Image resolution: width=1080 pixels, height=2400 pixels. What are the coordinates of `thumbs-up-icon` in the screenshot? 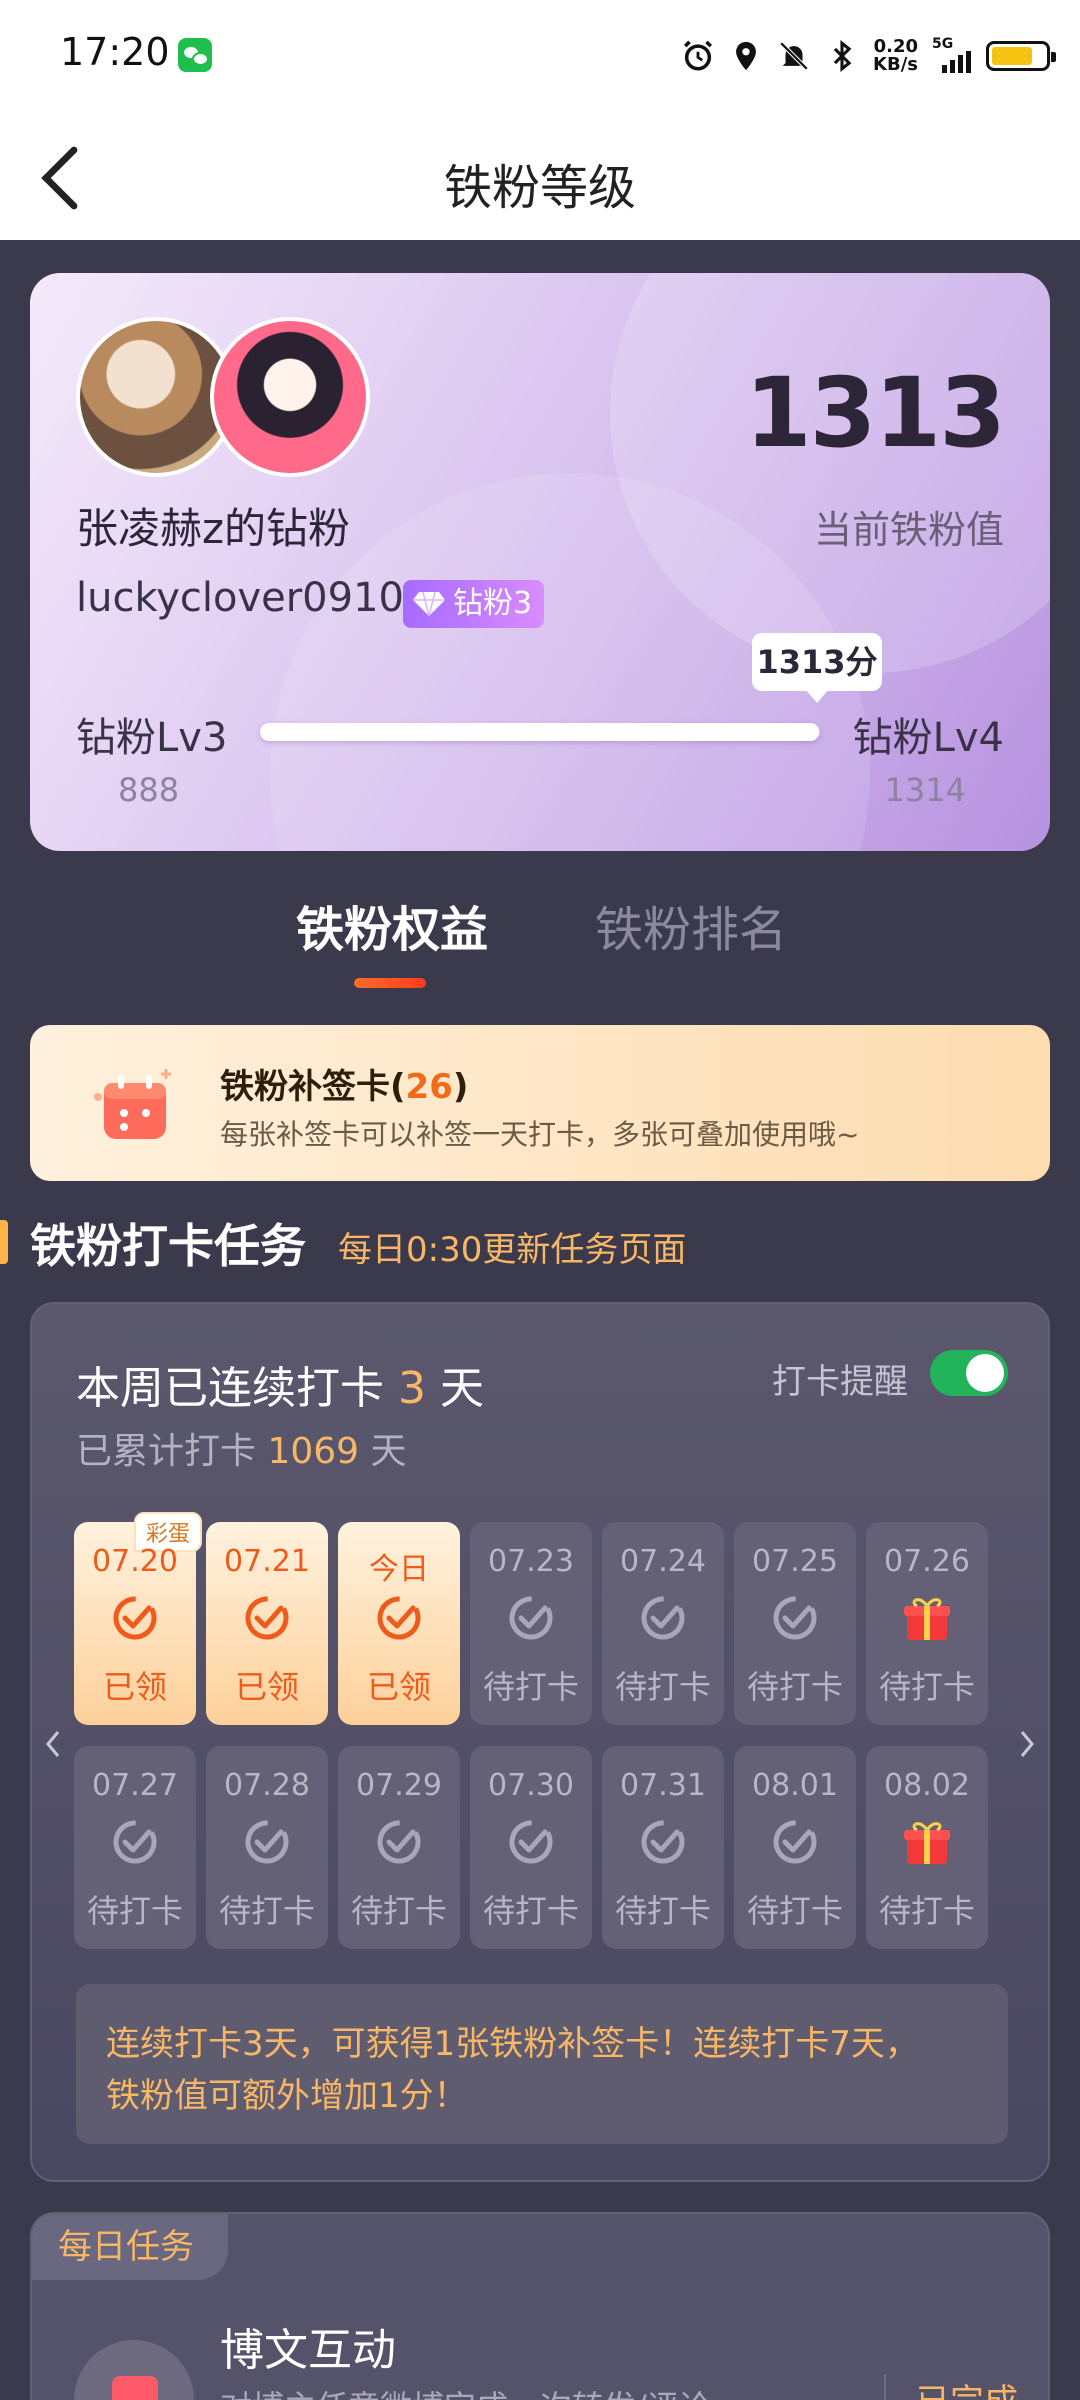 It's located at (134, 2370).